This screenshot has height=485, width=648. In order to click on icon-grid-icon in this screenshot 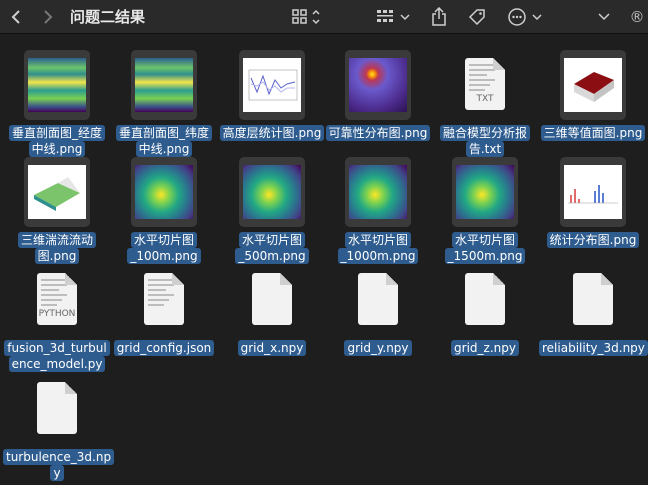, I will do `click(306, 17)`.